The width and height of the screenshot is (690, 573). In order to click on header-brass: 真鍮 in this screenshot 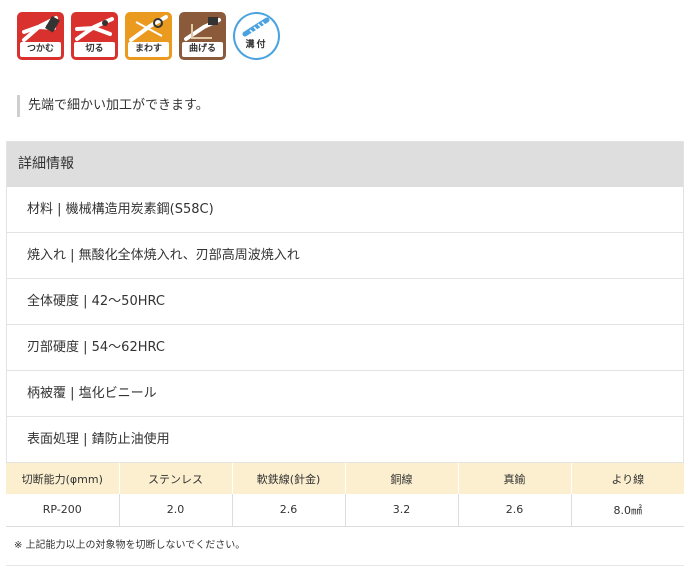, I will do `click(514, 478)`.